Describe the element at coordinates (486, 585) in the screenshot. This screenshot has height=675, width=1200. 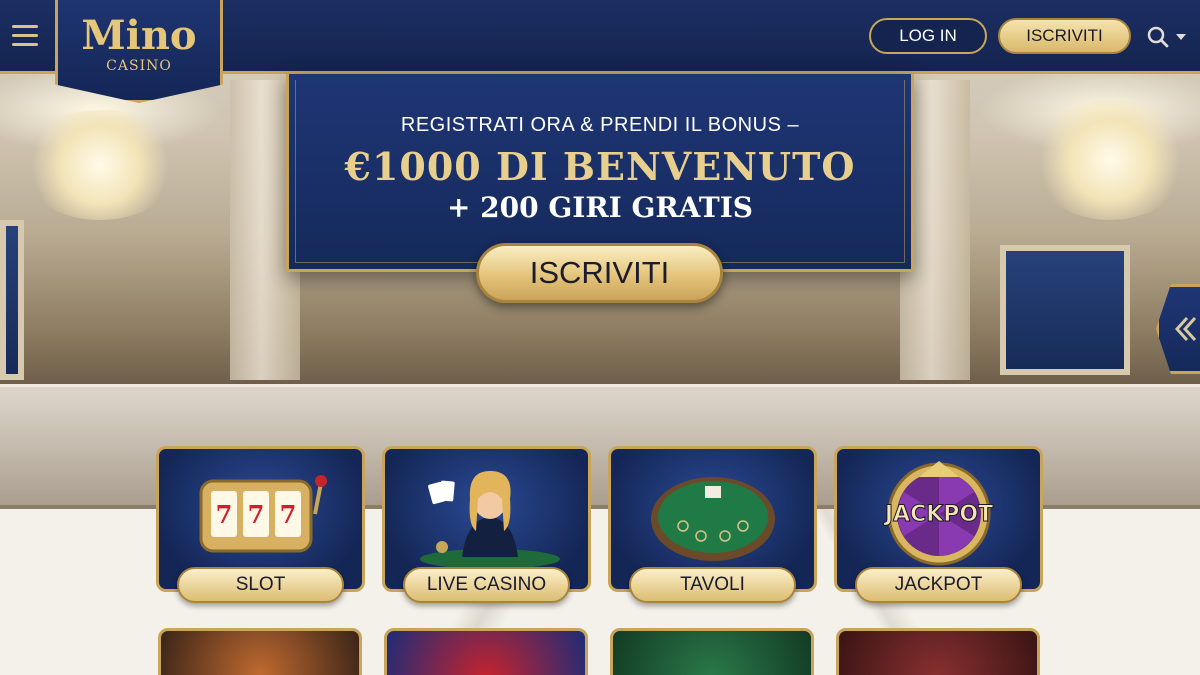
I see `category-label: LIVE CASINO` at that location.